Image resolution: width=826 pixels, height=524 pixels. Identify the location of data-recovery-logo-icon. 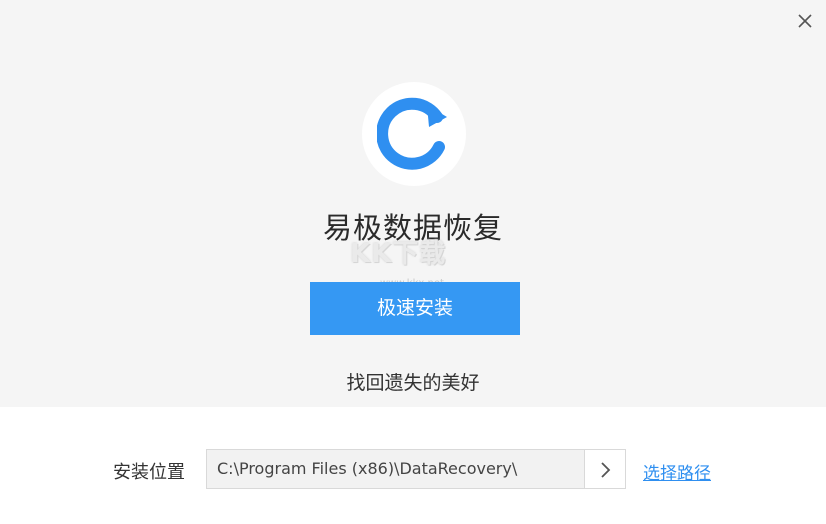
(412, 133).